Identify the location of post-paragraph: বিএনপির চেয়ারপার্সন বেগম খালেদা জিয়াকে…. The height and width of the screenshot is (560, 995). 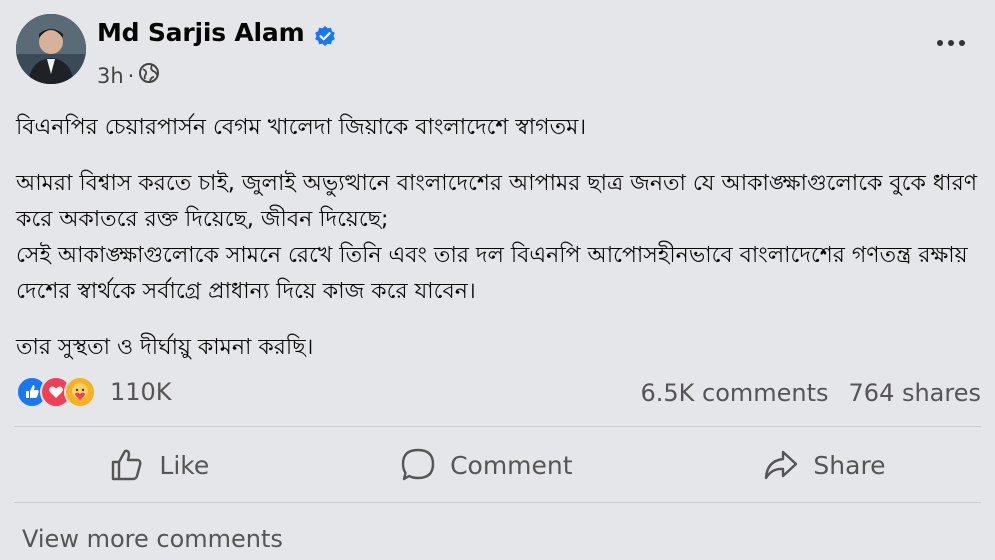
(301, 127).